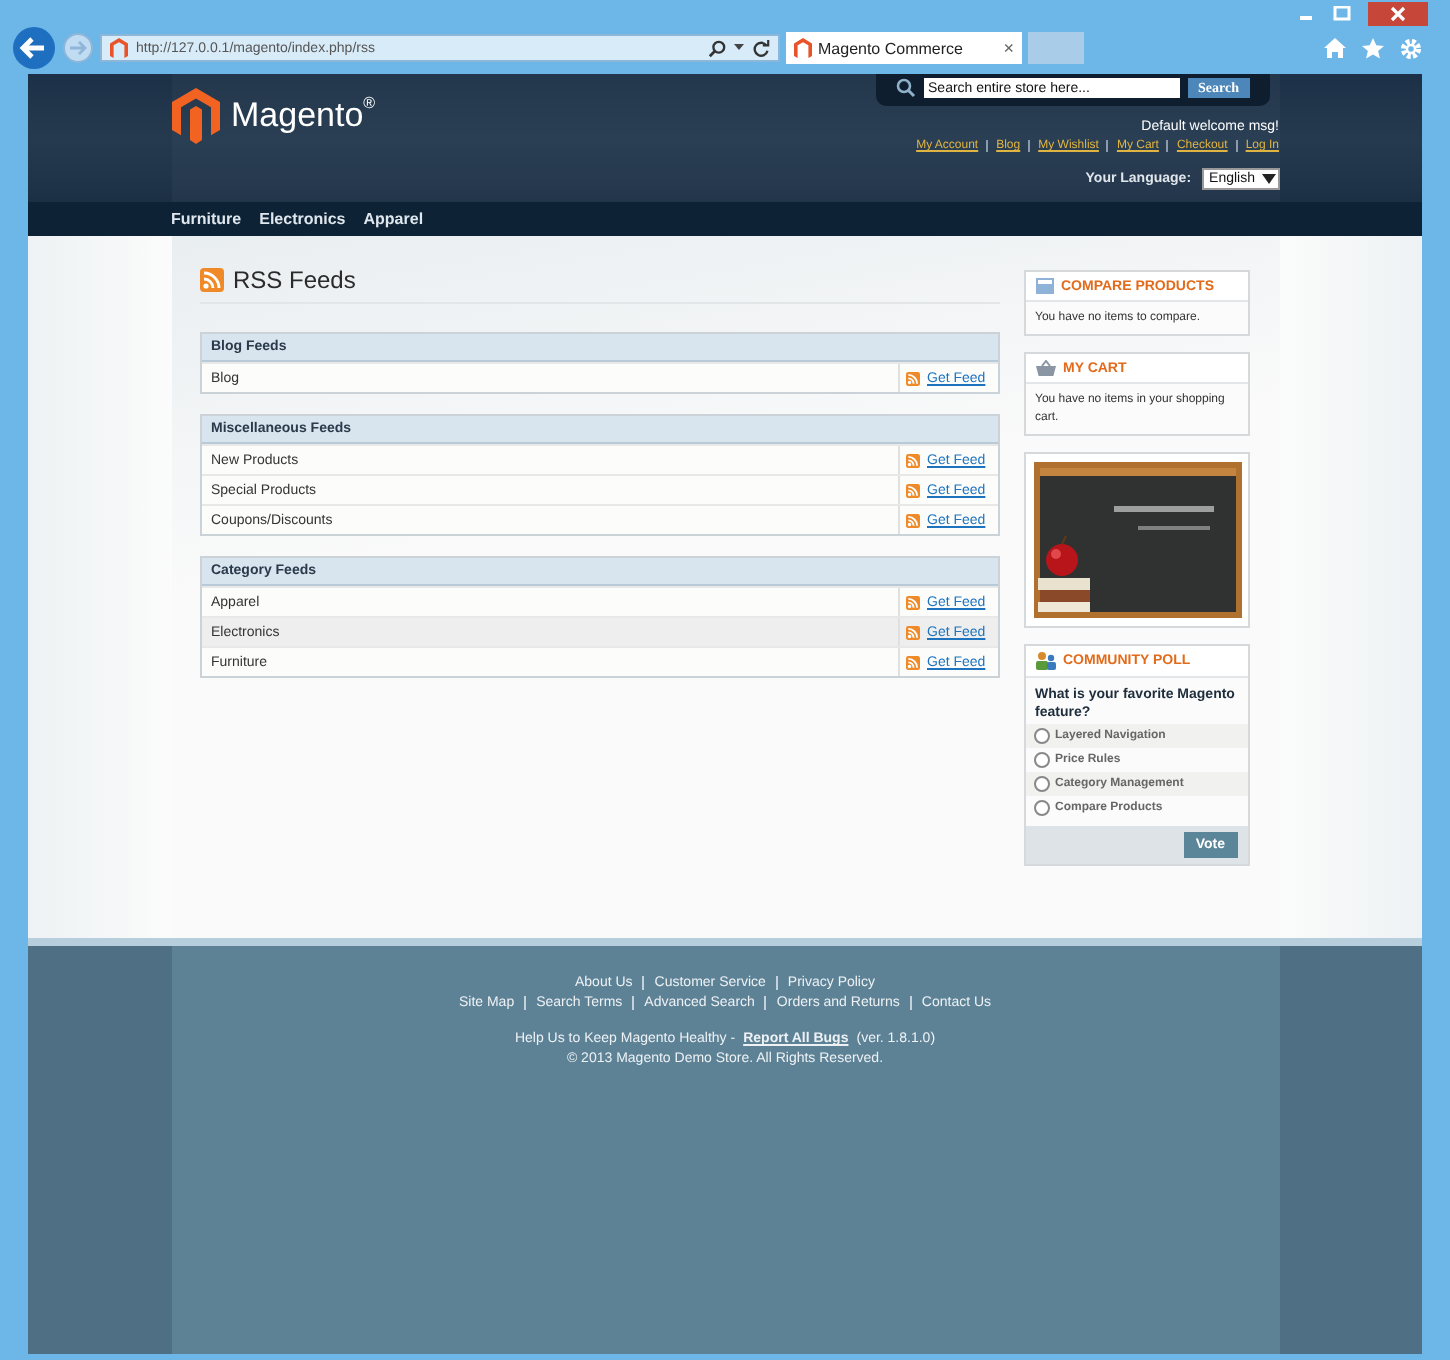 The height and width of the screenshot is (1360, 1450). What do you see at coordinates (34, 48) in the screenshot?
I see `back-icon` at bounding box center [34, 48].